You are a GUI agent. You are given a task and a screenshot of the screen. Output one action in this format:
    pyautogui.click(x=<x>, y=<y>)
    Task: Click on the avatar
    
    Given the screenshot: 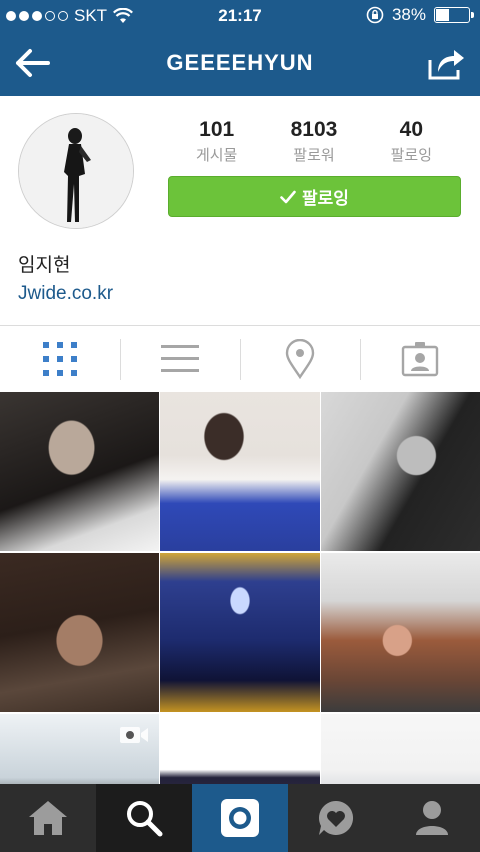 What is the action you would take?
    pyautogui.click(x=76, y=171)
    